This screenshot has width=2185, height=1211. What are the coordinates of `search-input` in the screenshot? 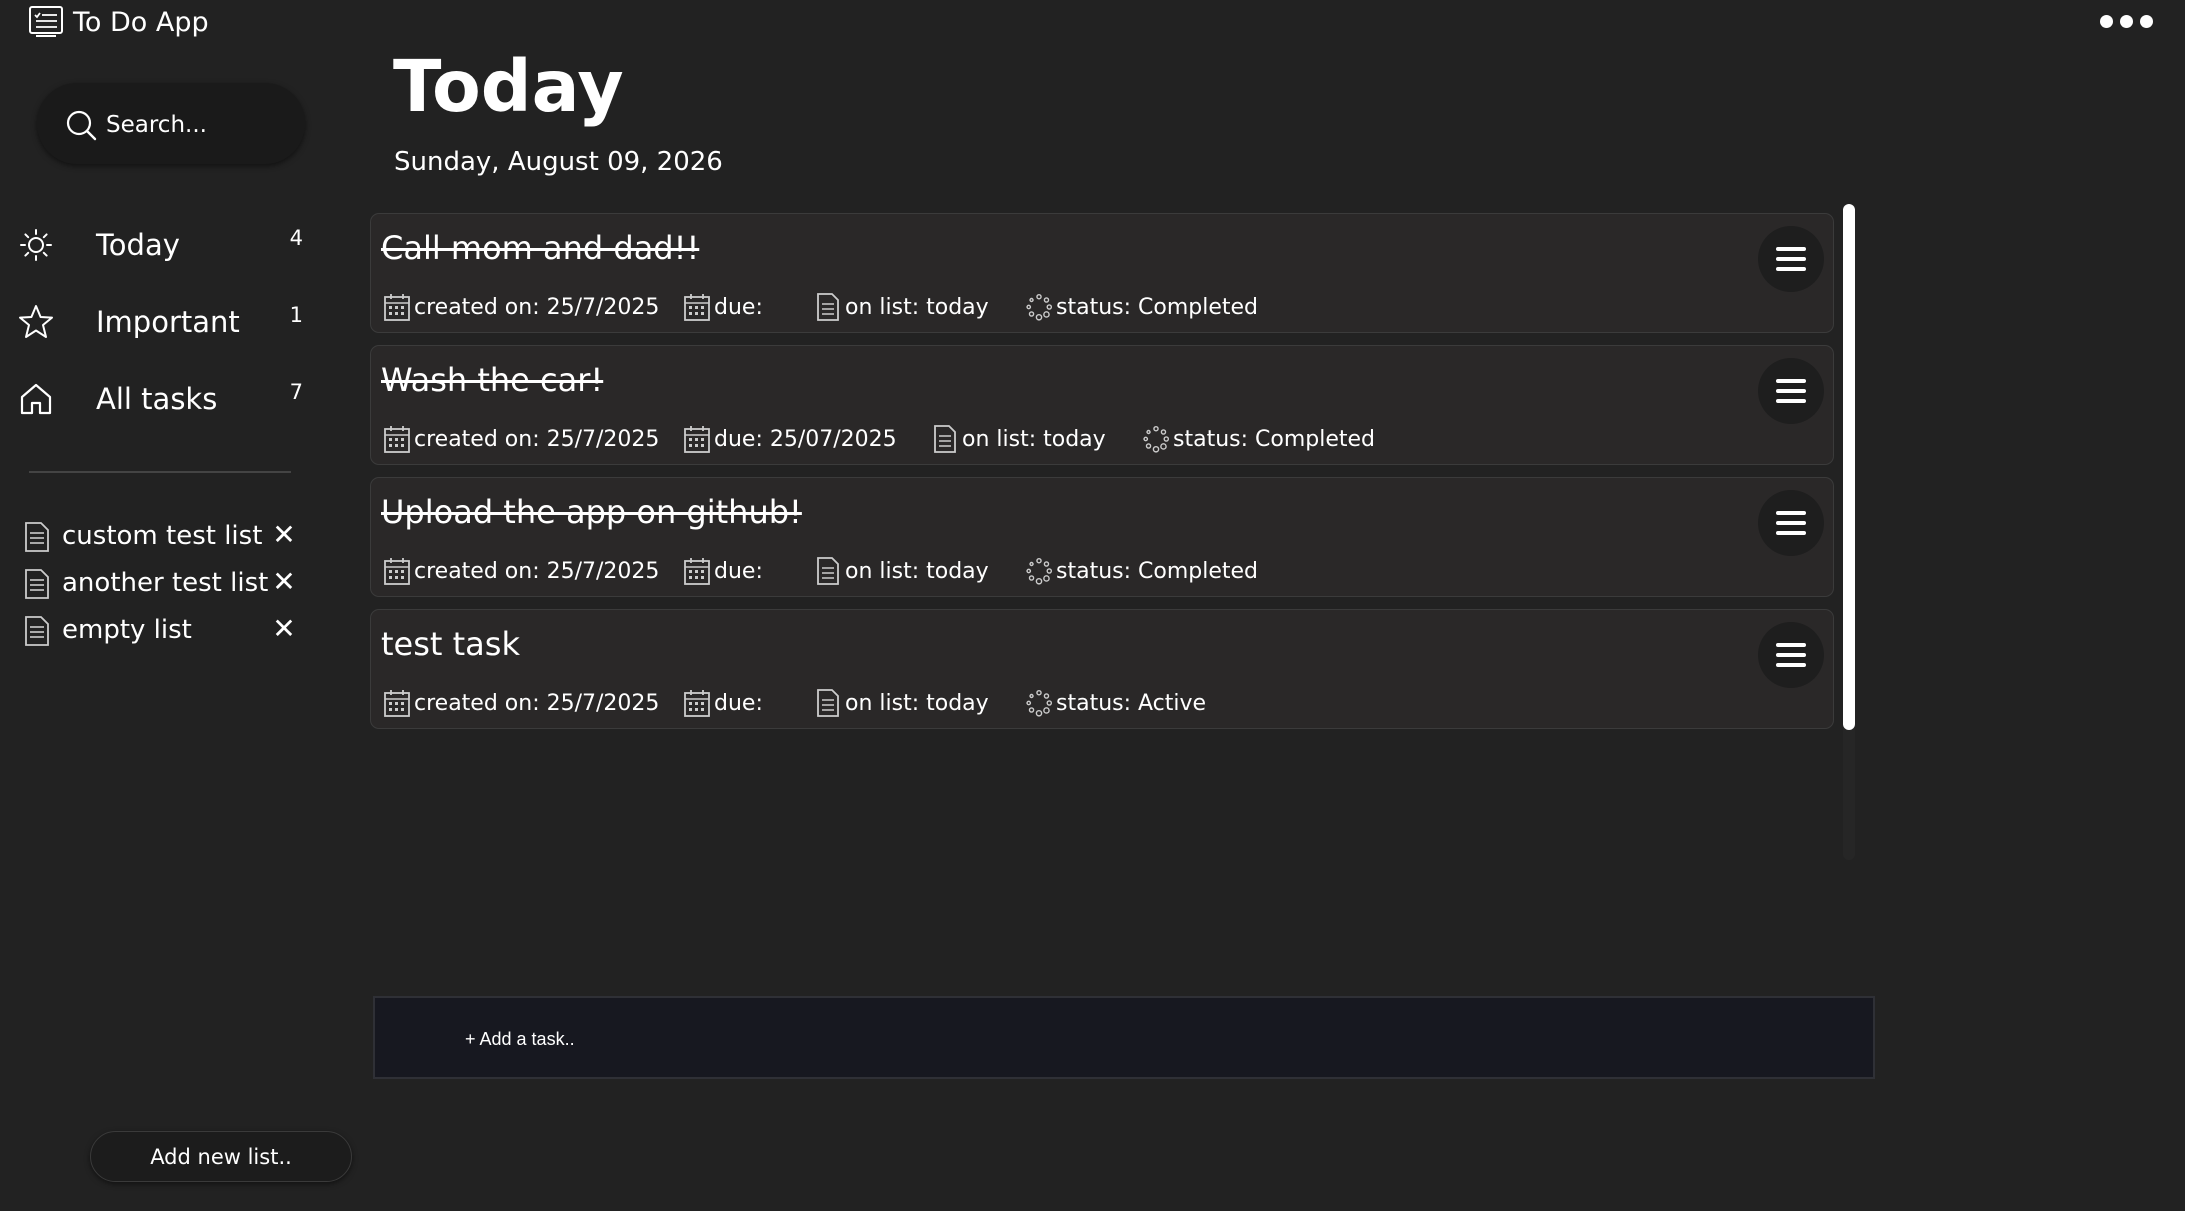 It's located at (201, 125).